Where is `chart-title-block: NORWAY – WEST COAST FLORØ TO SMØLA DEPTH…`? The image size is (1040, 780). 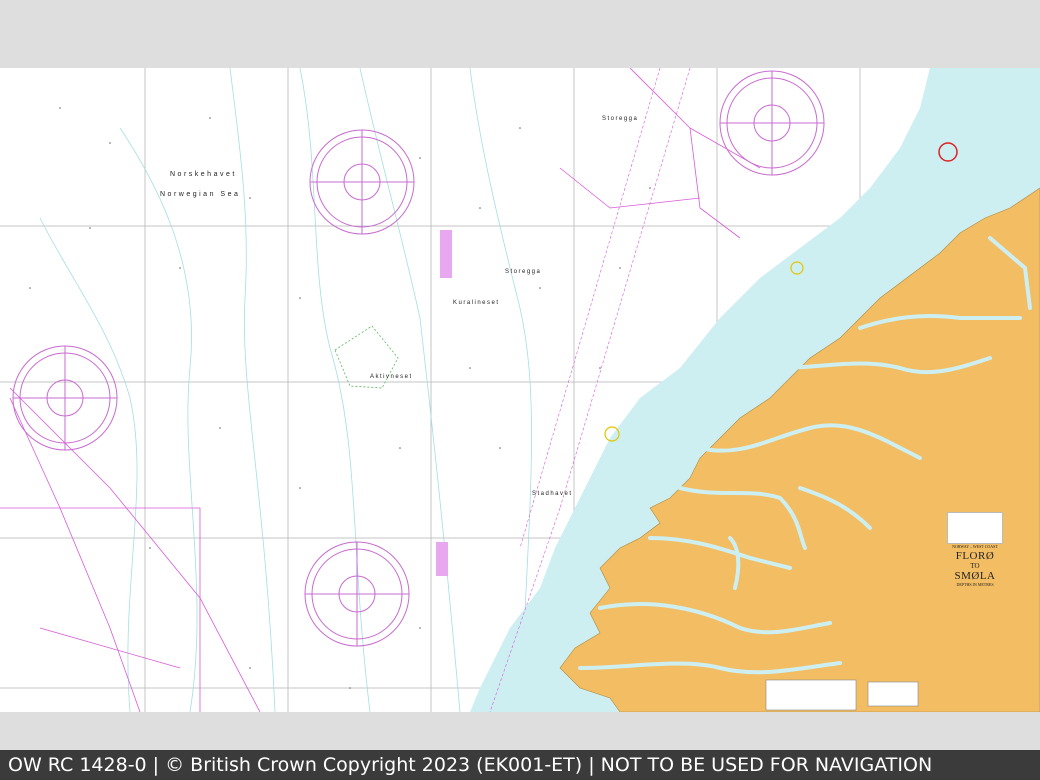 chart-title-block: NORWAY – WEST COAST FLORØ TO SMØLA DEPTH… is located at coordinates (975, 550).